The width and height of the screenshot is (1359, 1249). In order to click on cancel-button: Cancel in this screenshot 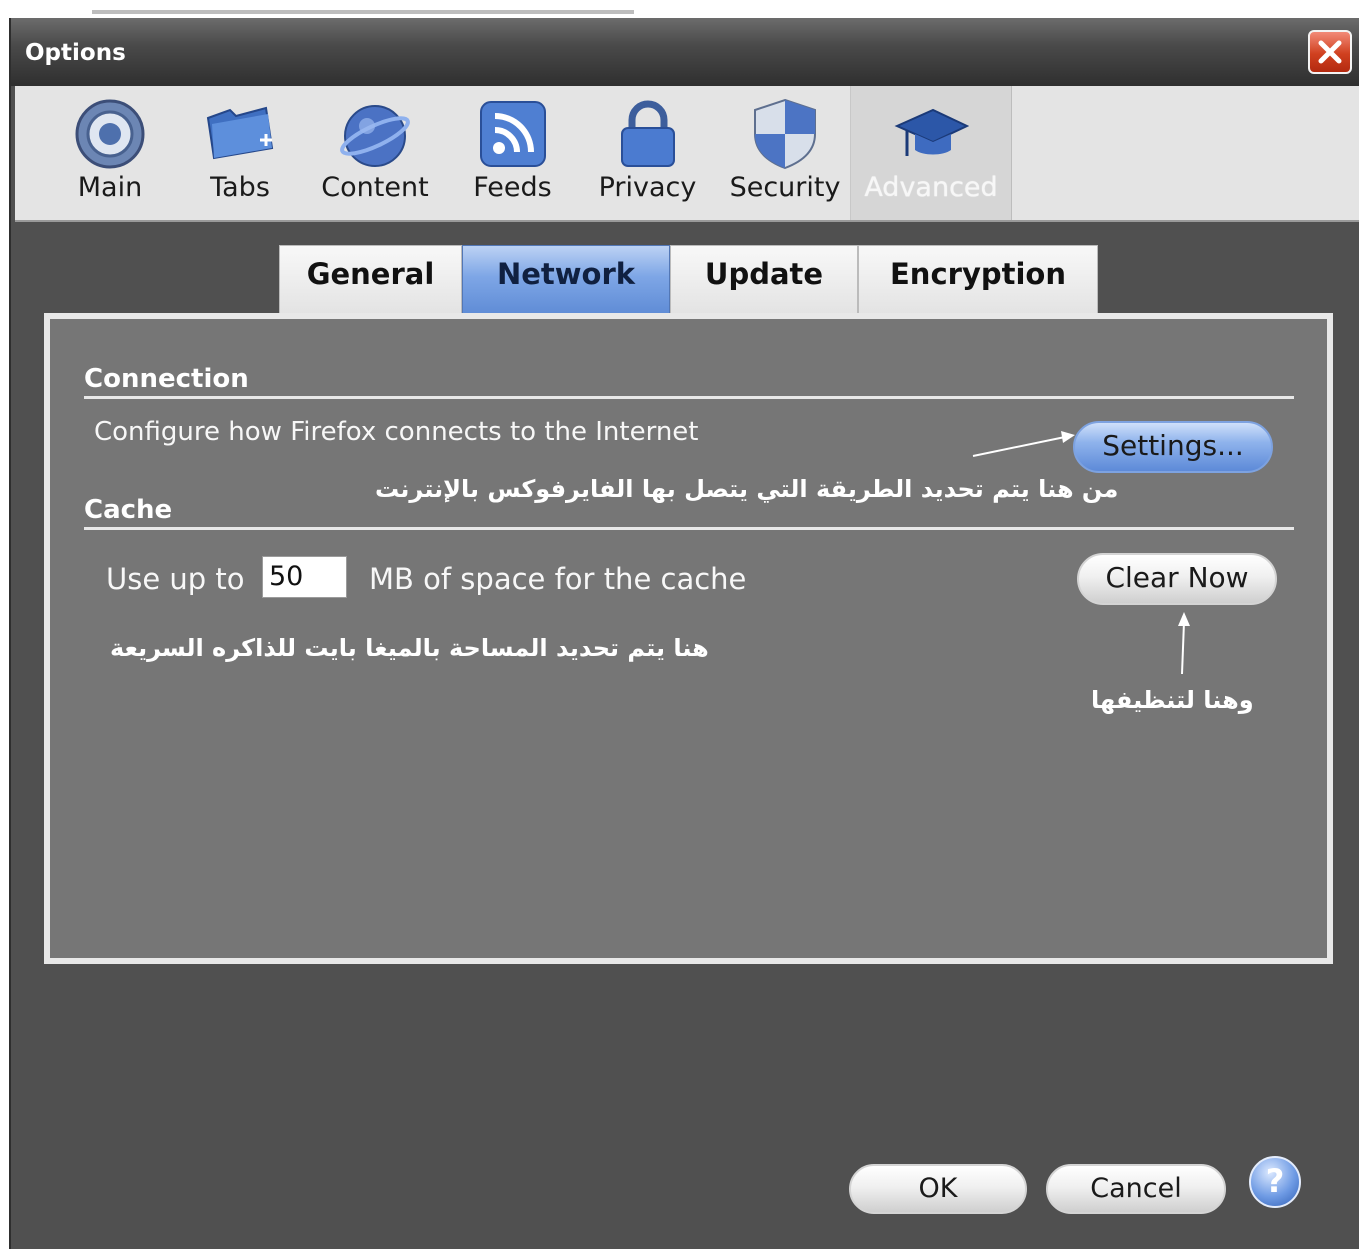, I will do `click(1136, 1189)`.